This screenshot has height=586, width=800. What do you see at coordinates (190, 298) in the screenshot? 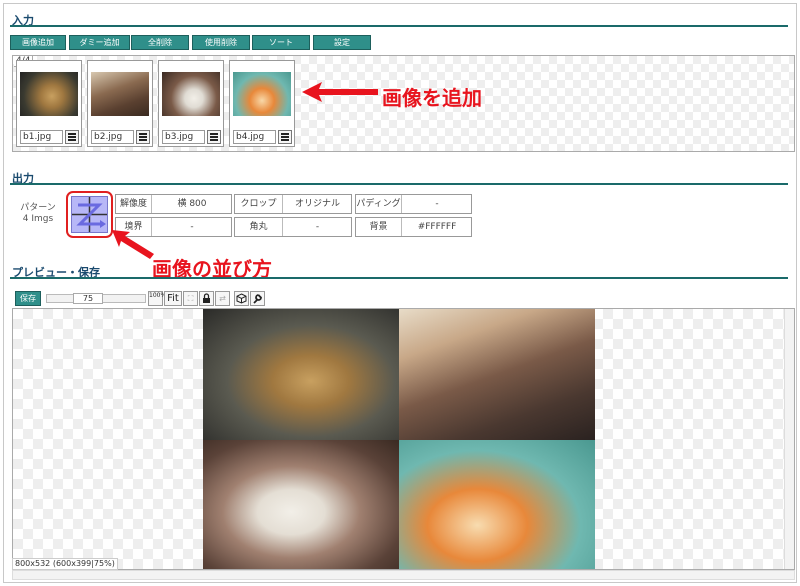
I see `fullscreen-icon: ⛶` at bounding box center [190, 298].